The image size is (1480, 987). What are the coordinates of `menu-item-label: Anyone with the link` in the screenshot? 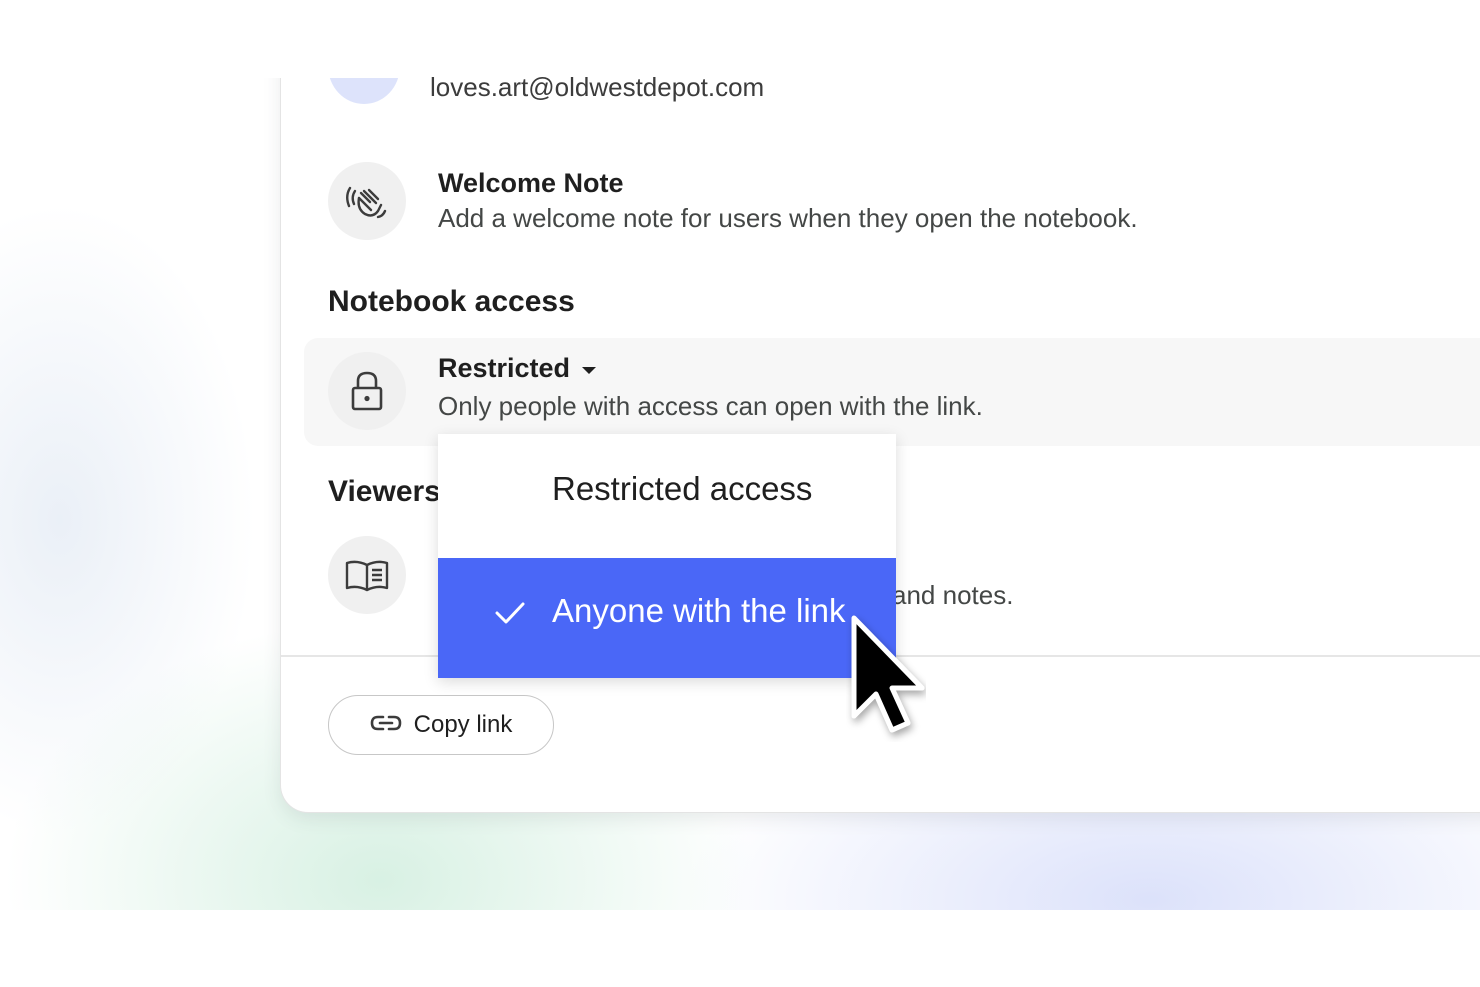 It's located at (699, 610).